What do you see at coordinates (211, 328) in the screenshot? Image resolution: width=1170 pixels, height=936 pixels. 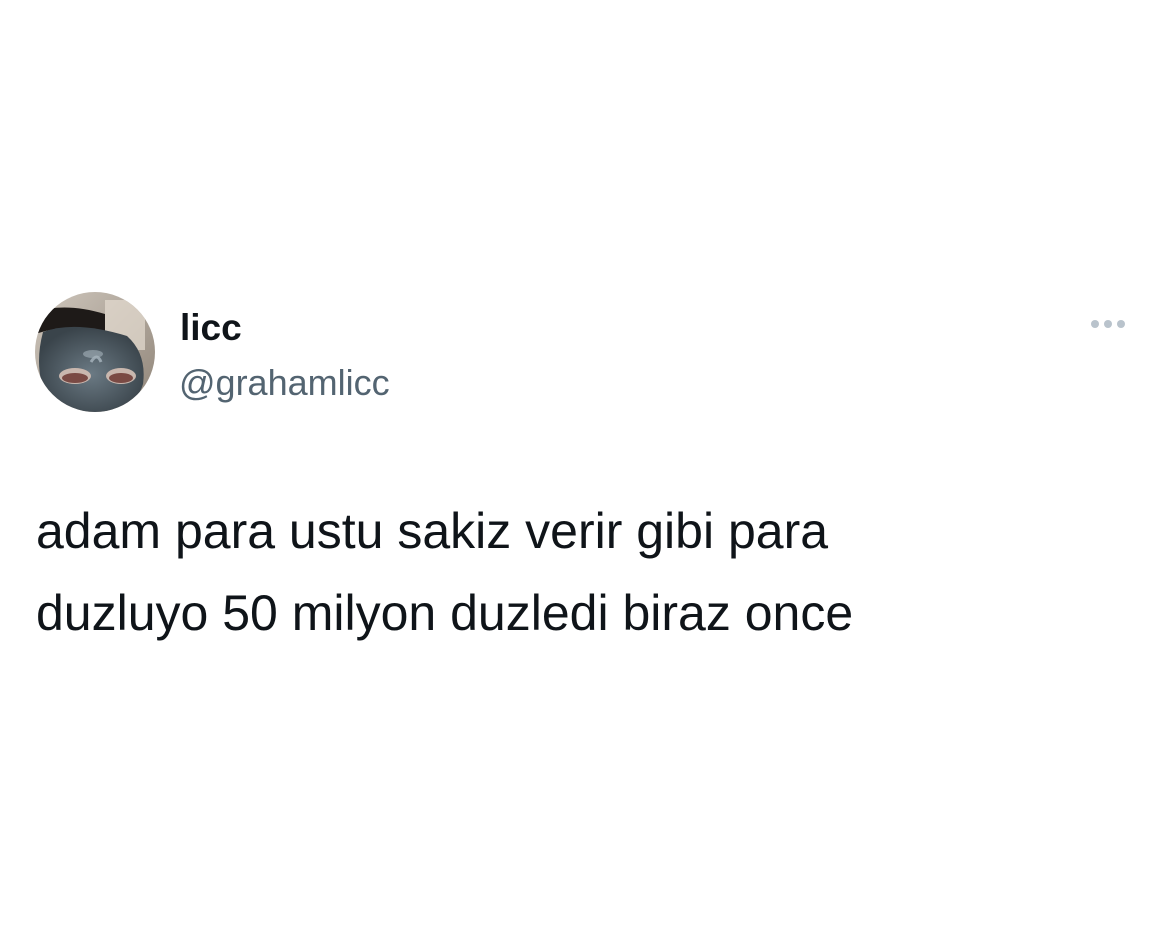 I see `display-name: licc` at bounding box center [211, 328].